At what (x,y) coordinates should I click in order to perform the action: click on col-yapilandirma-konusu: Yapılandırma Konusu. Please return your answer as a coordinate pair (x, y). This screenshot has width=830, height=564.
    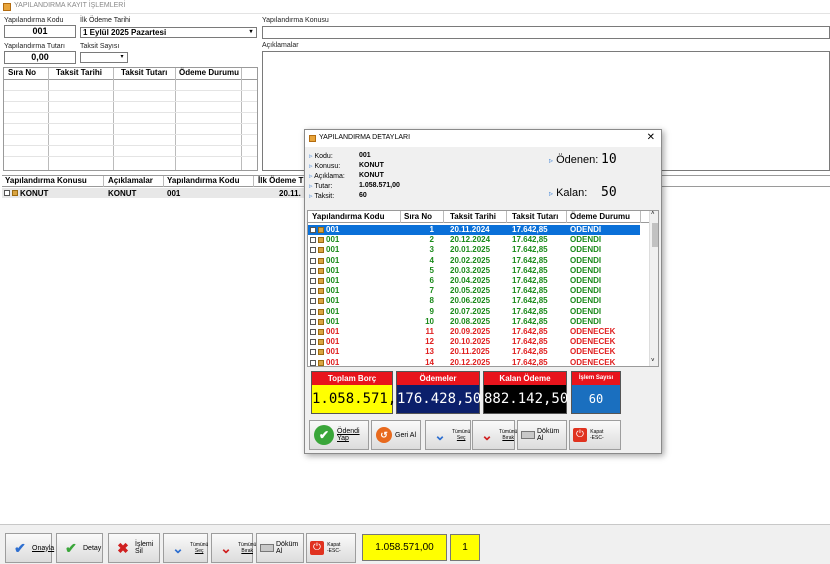
    Looking at the image, I should click on (46, 180).